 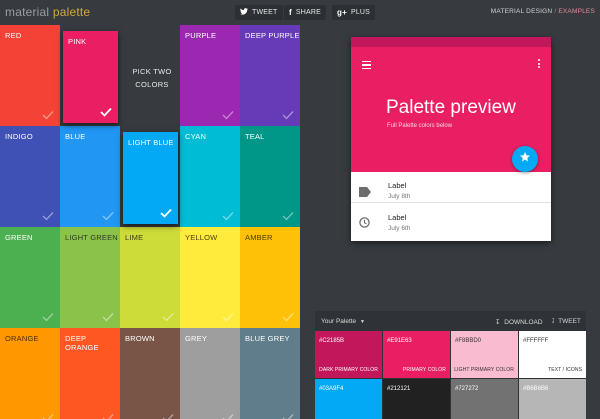 I want to click on google-plus-button: g+ PLUS, so click(x=354, y=12).